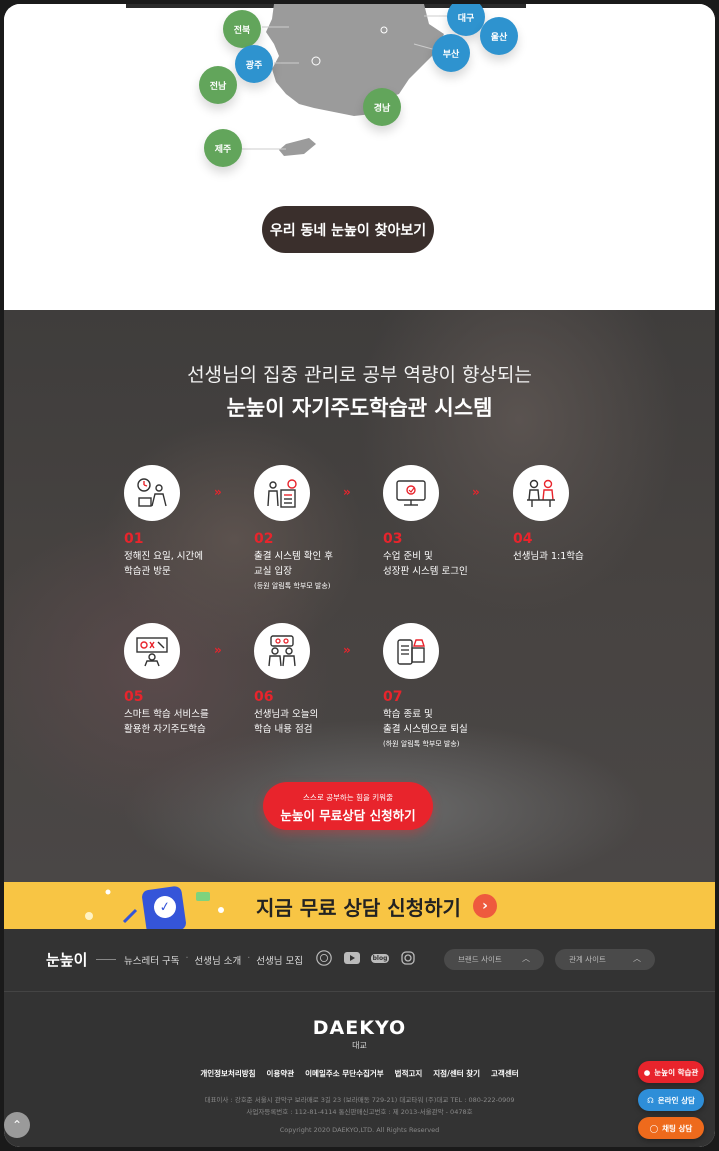 This screenshot has height=1151, width=719. I want to click on region-bubble: 전북, so click(242, 29).